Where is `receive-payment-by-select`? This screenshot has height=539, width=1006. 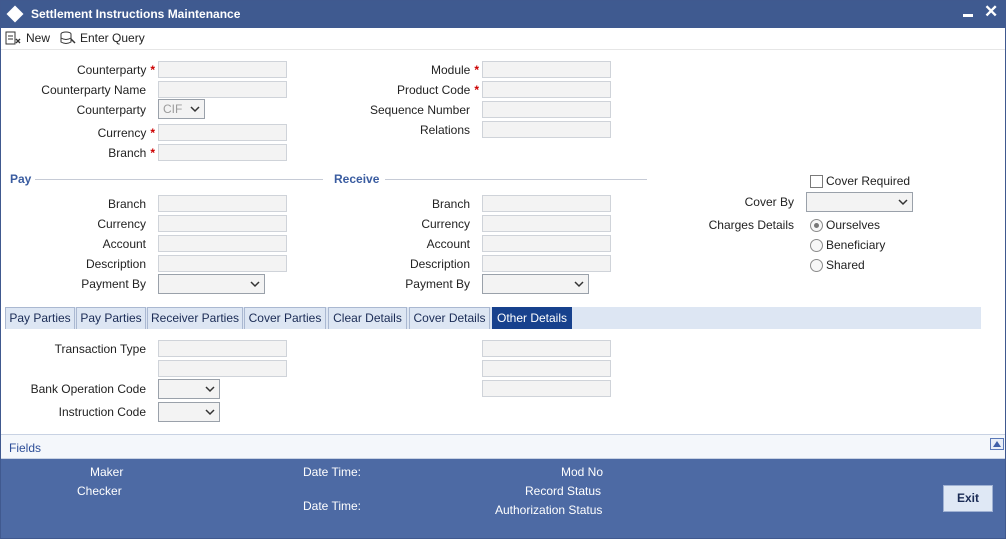 receive-payment-by-select is located at coordinates (535, 284).